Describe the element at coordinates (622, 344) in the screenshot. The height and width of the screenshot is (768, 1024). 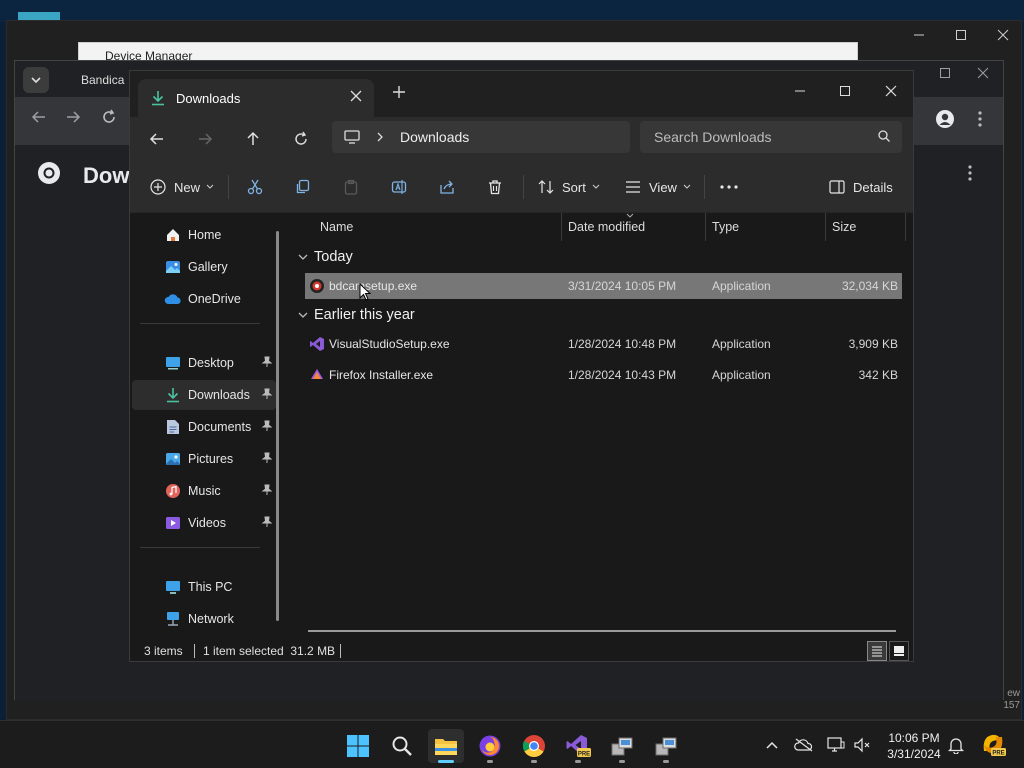
I see `file-date: 1/28/2024 10:48 PM` at that location.